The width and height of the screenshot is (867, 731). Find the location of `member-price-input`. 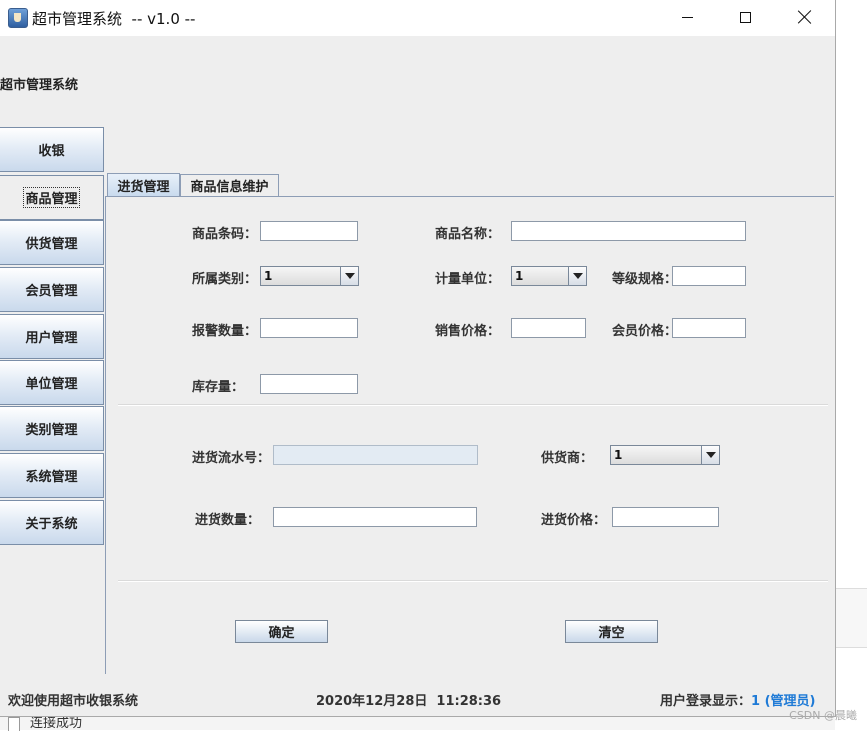

member-price-input is located at coordinates (709, 328).